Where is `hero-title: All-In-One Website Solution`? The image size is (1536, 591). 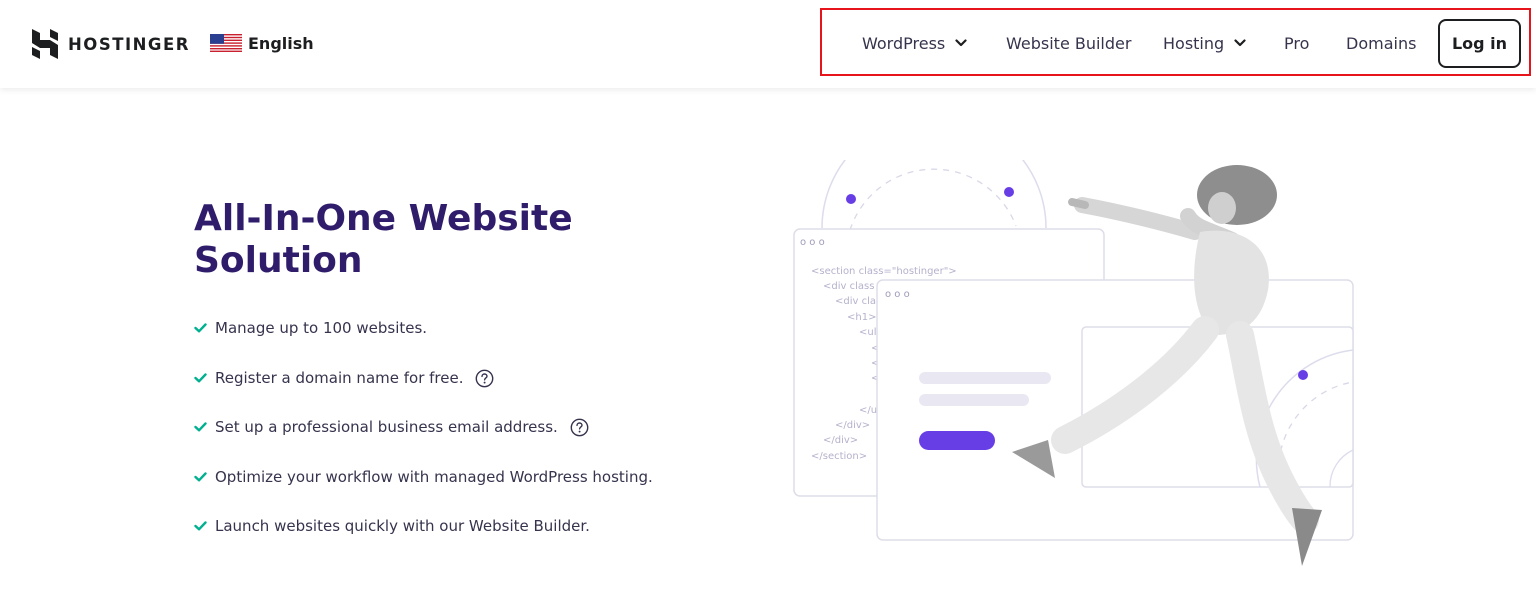 hero-title: All-In-One Website Solution is located at coordinates (414, 240).